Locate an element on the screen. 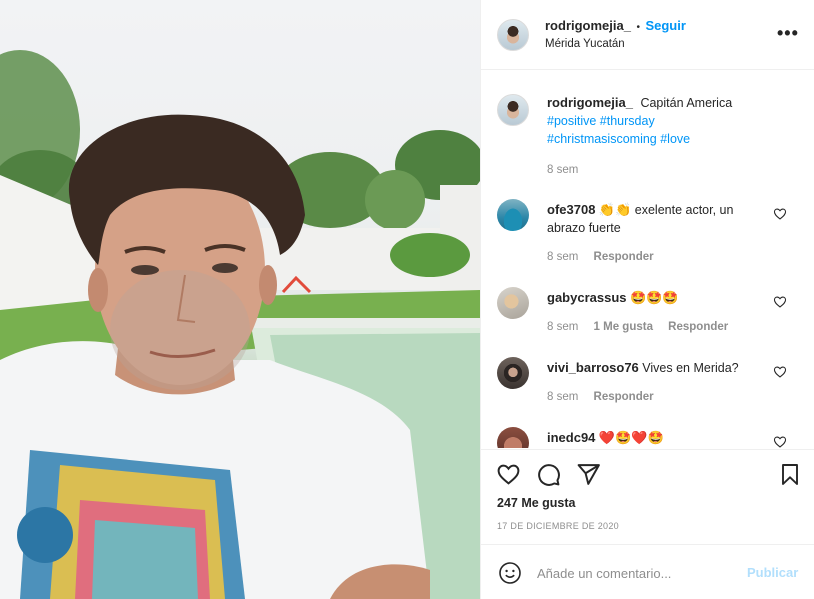 Image resolution: width=814 pixels, height=599 pixels. post-location: Mérida Yucatán is located at coordinates (585, 44).